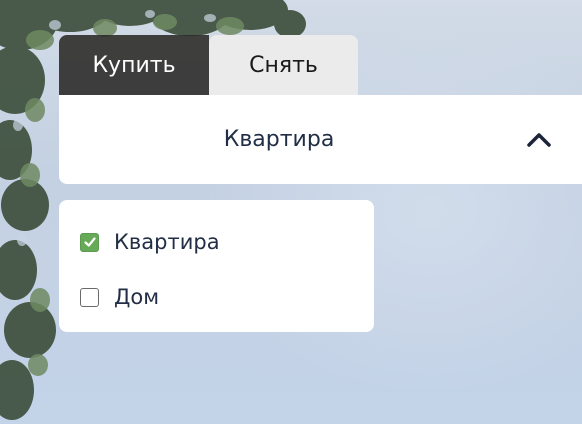 The image size is (582, 424). Describe the element at coordinates (283, 65) in the screenshot. I see `tab-rent: Снять` at that location.